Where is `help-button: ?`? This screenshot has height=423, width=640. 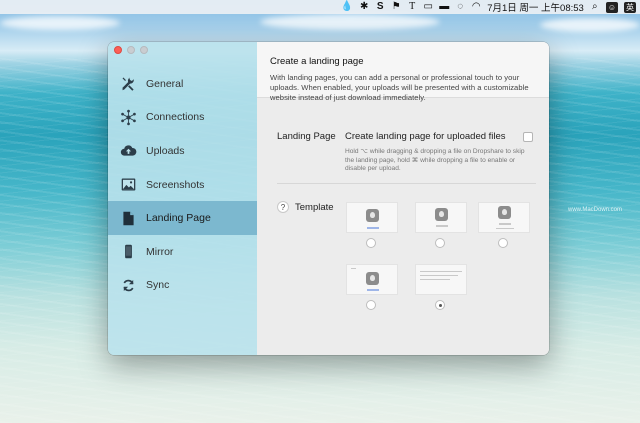
help-button: ? is located at coordinates (283, 207).